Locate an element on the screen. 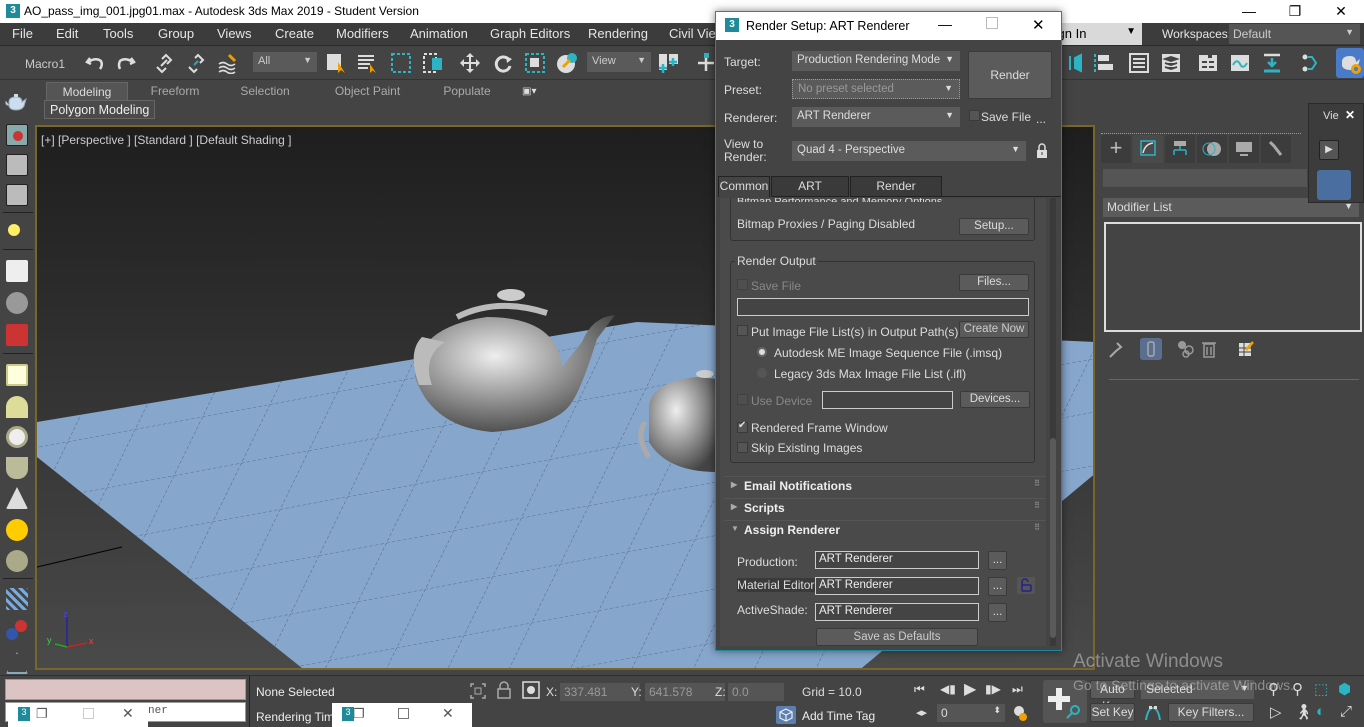  array-icon is located at coordinates (17, 599).